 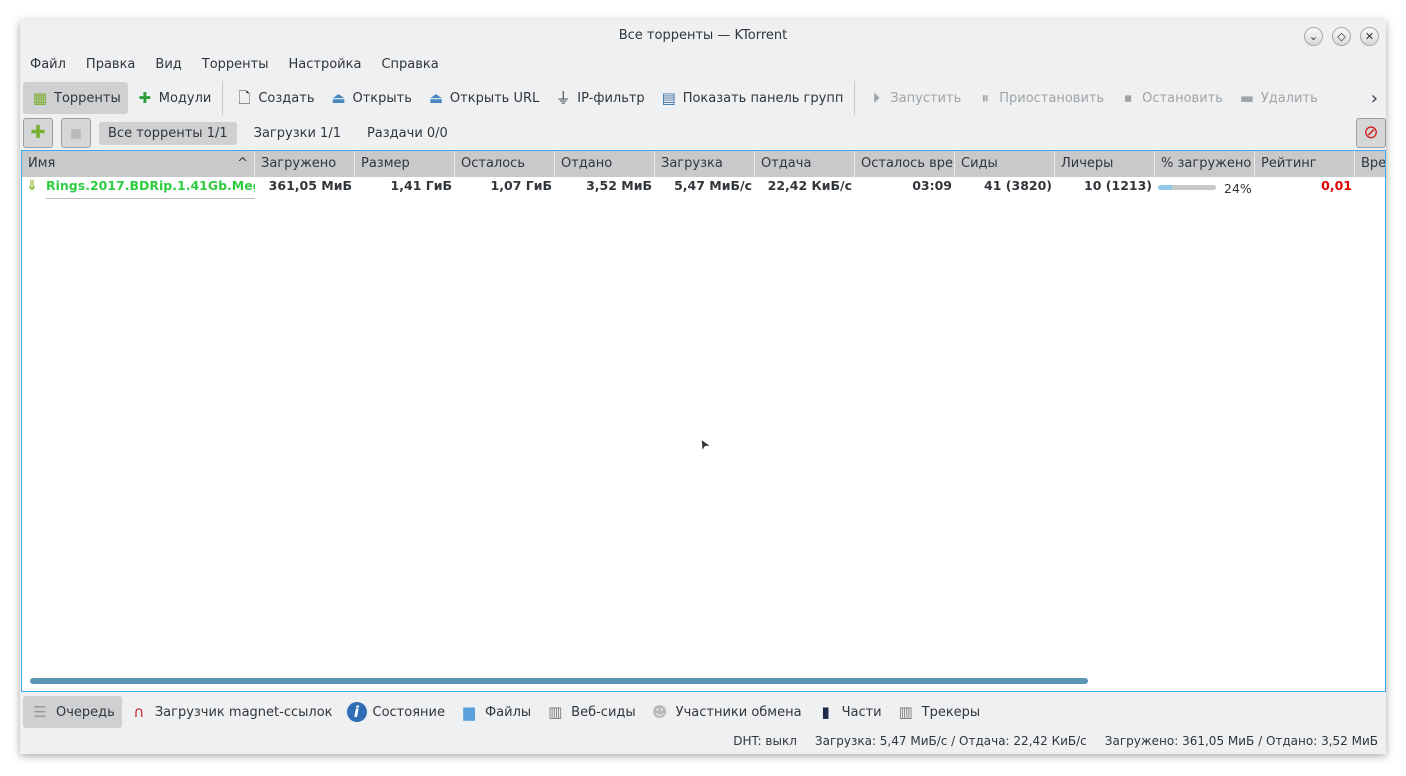 I want to click on show-groups-button: ▤ Показать панель групп, so click(x=751, y=98).